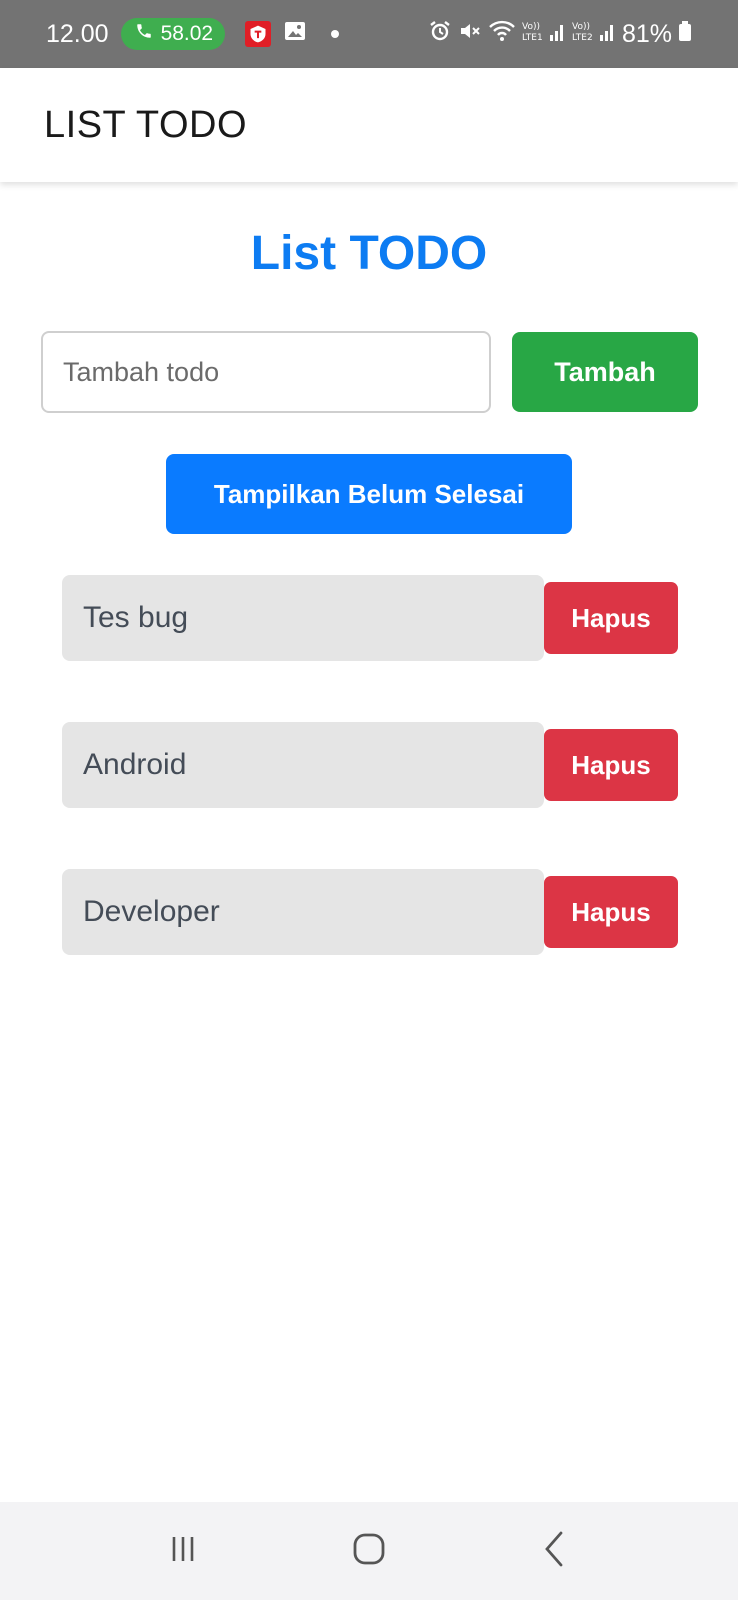 The height and width of the screenshot is (1600, 738). What do you see at coordinates (369, 34) in the screenshot?
I see `status-bar: 12.00 58.02 Vo)) LTE1 Vo)) LTE2 81%` at bounding box center [369, 34].